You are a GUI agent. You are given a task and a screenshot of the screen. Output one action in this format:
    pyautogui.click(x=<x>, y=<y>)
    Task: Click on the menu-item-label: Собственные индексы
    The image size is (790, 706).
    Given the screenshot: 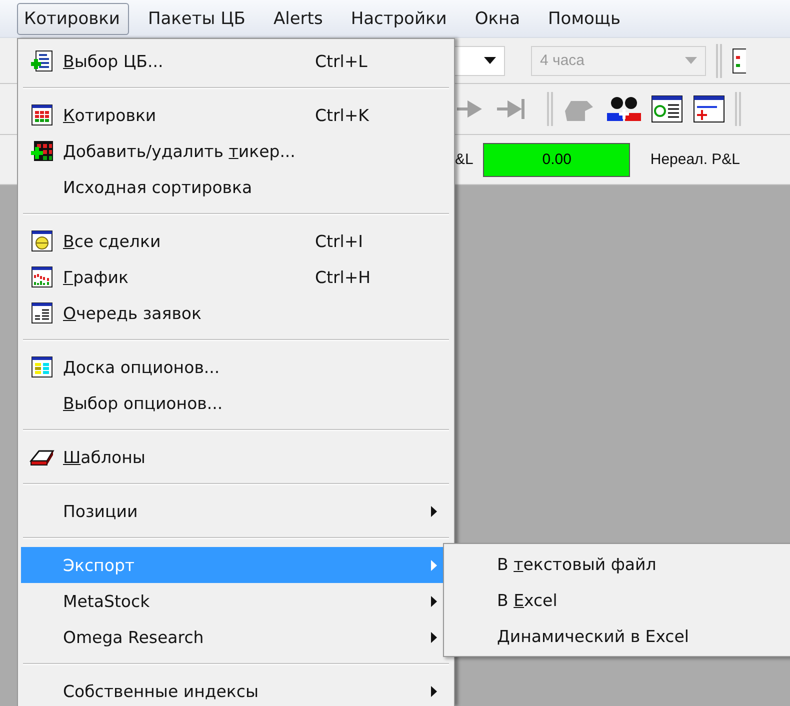 What is the action you would take?
    pyautogui.click(x=161, y=691)
    